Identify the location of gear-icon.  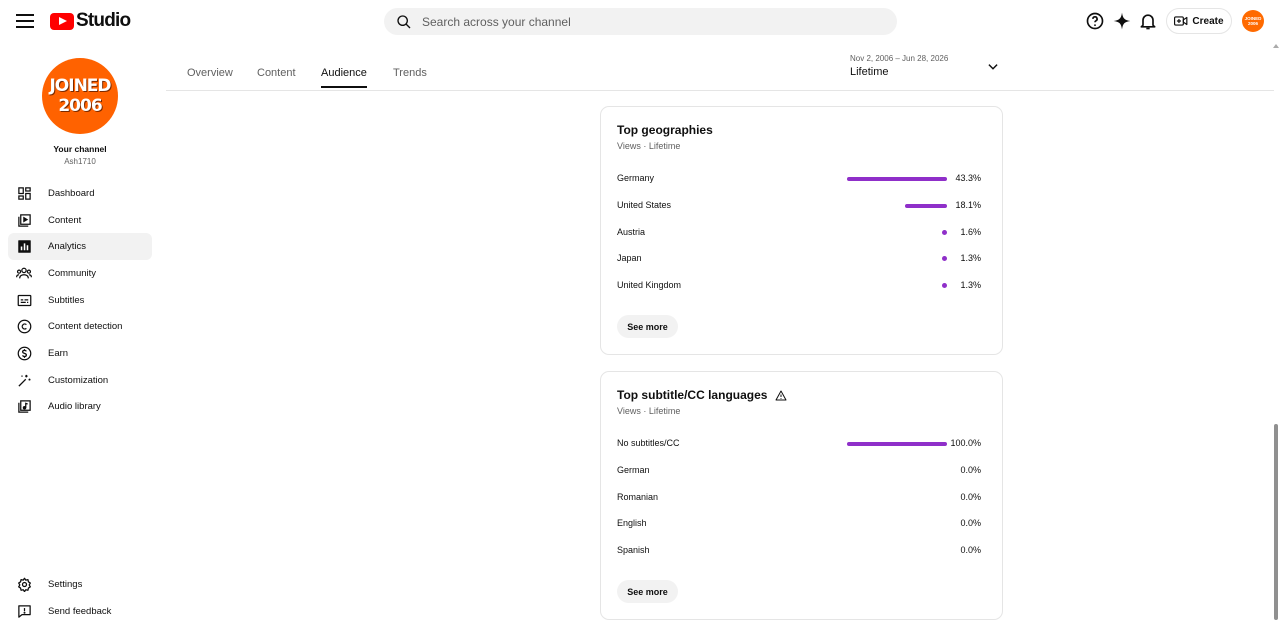
(24, 584).